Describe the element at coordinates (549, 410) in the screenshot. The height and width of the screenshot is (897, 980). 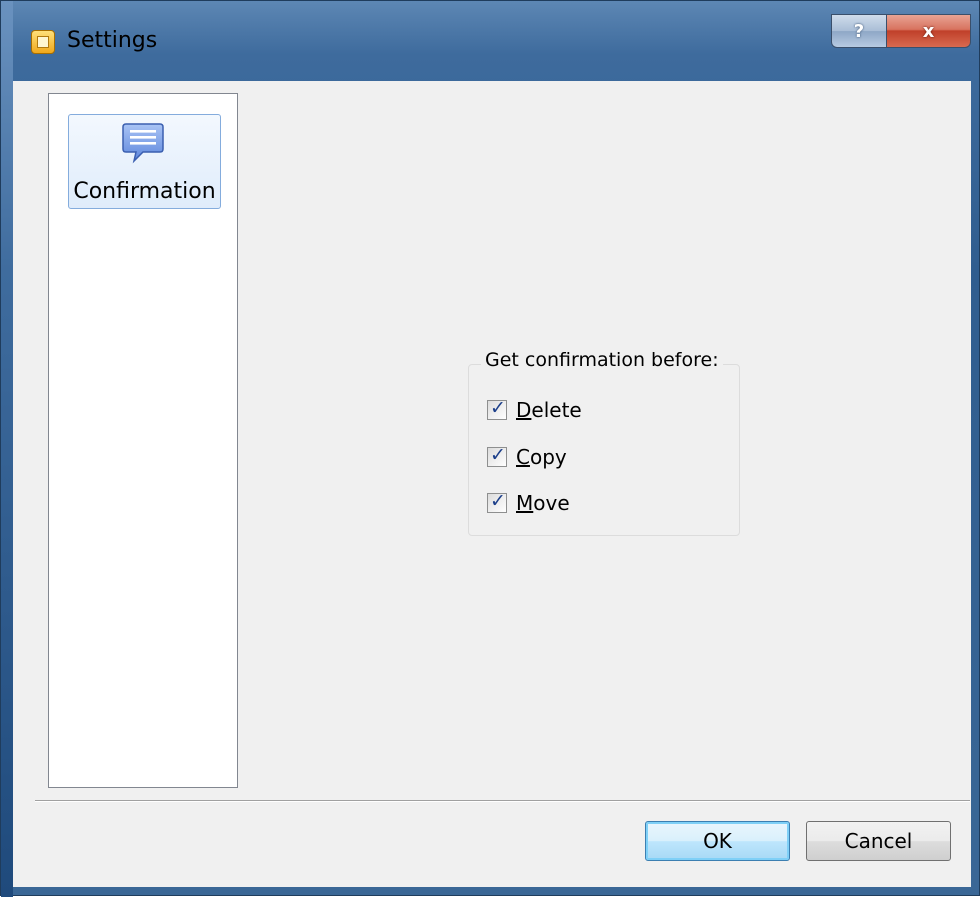
I see `delete-checkbox-label: Delete` at that location.